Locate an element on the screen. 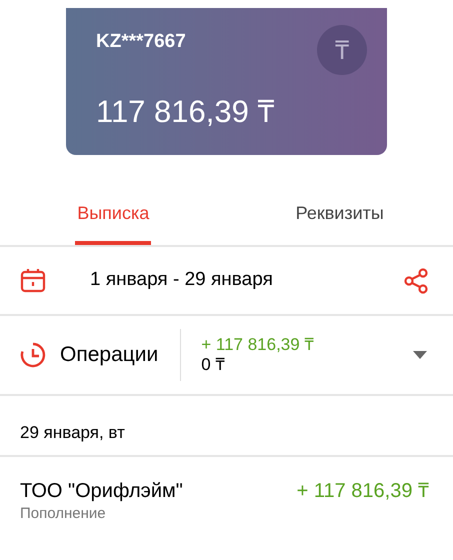 This screenshot has width=453, height=560. account-number: KZ***7667 is located at coordinates (141, 42).